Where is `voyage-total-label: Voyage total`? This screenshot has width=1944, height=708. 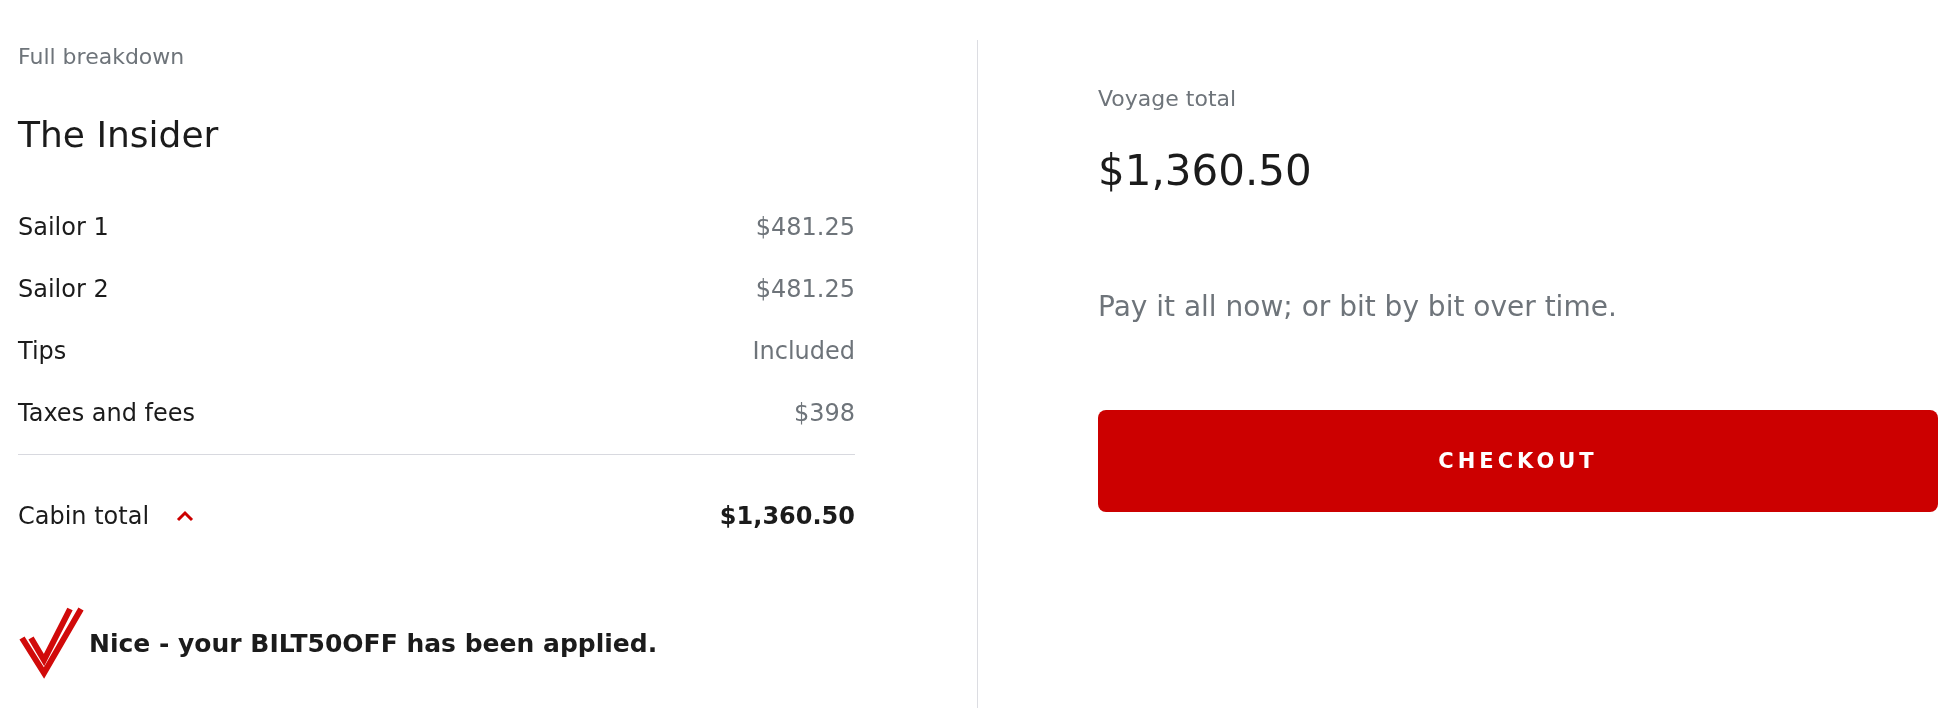 voyage-total-label: Voyage total is located at coordinates (1167, 99).